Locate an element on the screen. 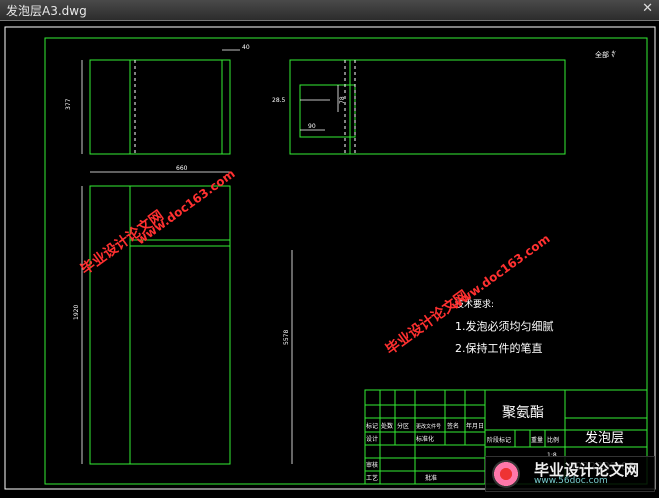 This screenshot has height=498, width=659. tb-approve: 批准 is located at coordinates (431, 478).